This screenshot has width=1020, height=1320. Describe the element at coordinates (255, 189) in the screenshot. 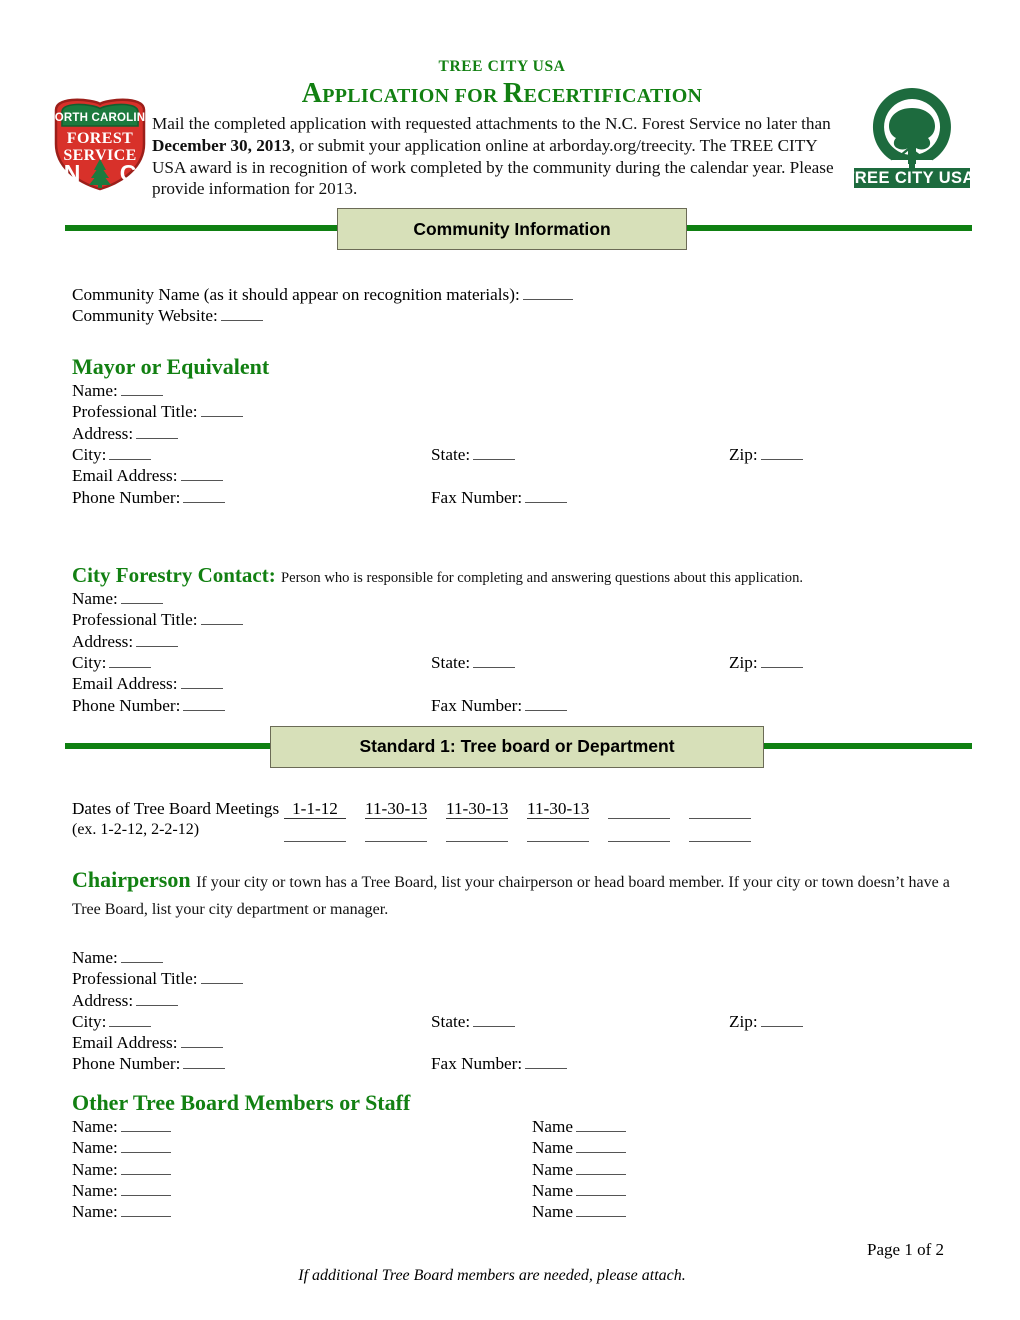

I see `intro-line-4: provide information for 2013.` at that location.